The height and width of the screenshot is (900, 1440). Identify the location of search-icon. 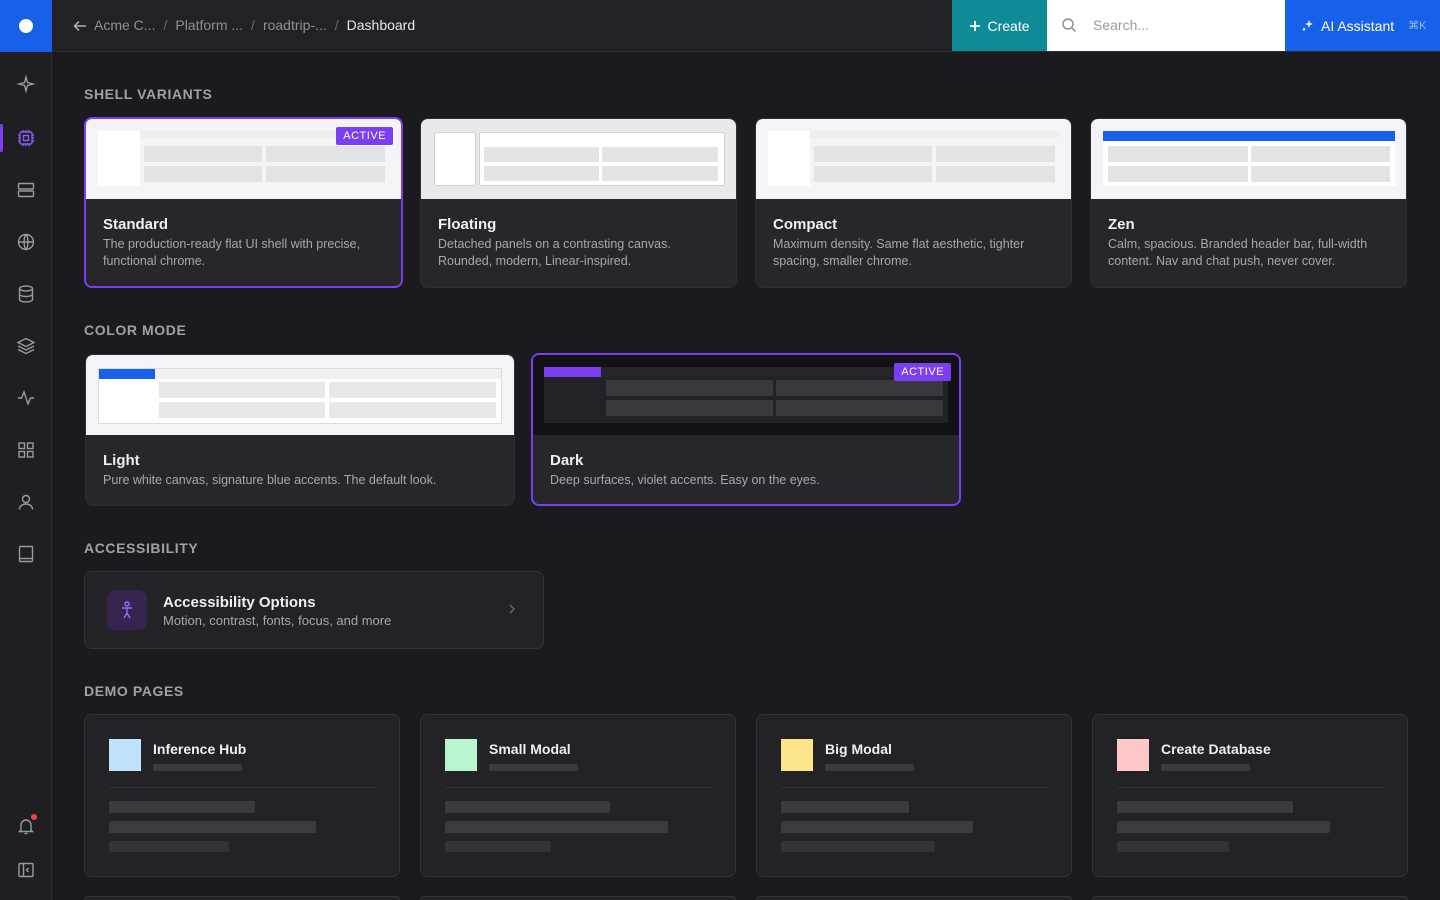
(1069, 25).